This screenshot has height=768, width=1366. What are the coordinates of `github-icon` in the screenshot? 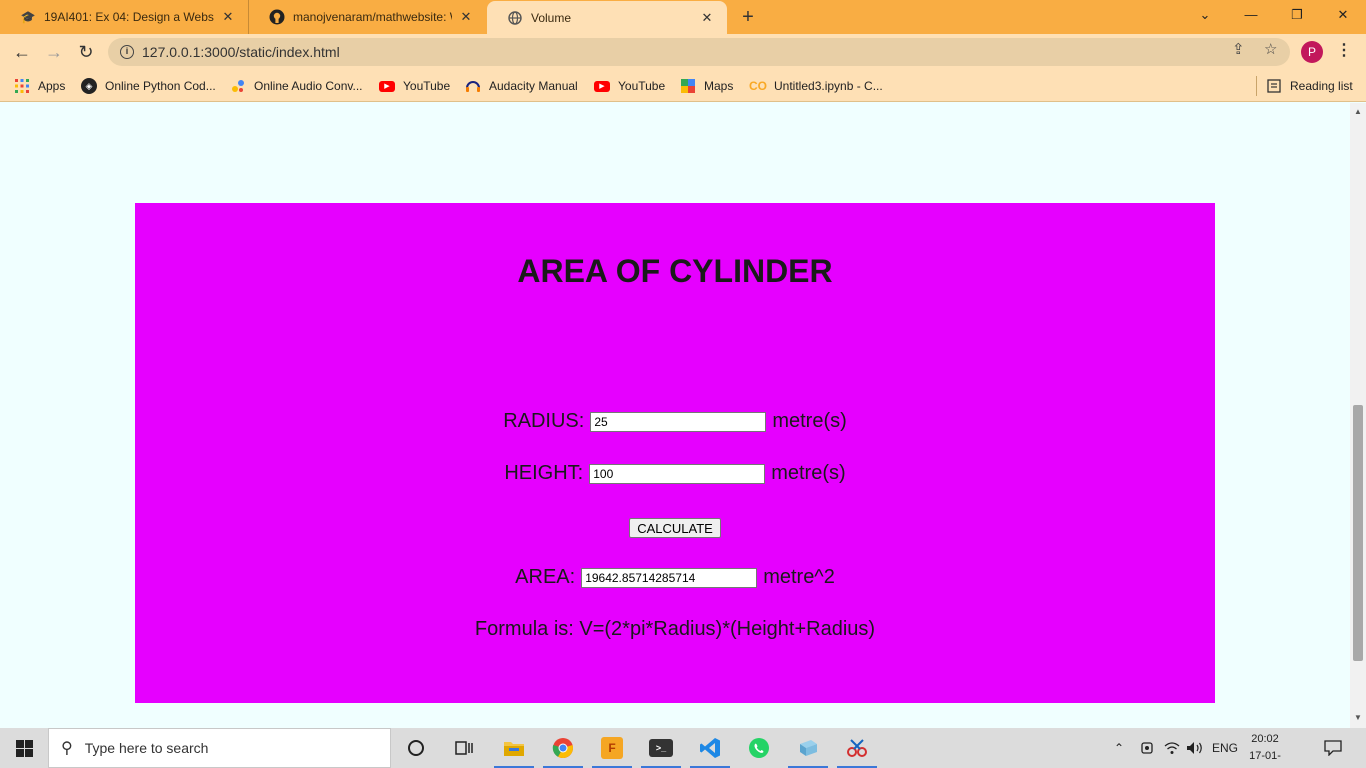 It's located at (277, 17).